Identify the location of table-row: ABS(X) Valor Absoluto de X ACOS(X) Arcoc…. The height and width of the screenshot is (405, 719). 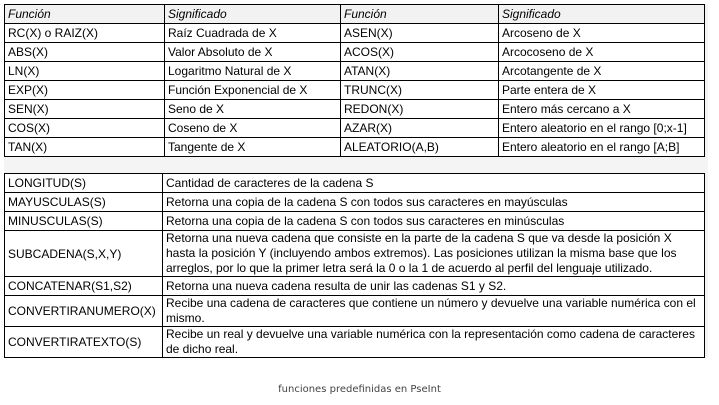
(354, 52).